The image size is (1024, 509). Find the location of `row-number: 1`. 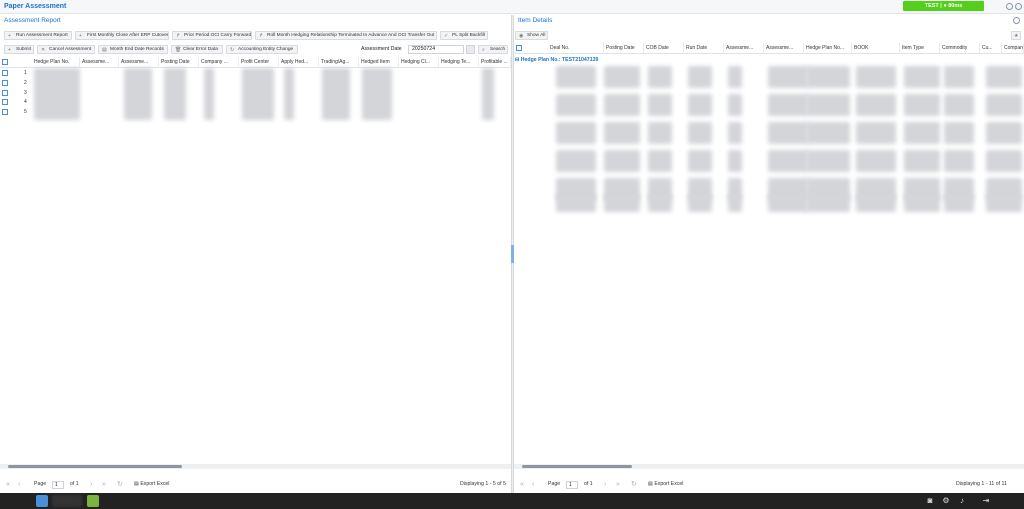

row-number: 1 is located at coordinates (25, 73).